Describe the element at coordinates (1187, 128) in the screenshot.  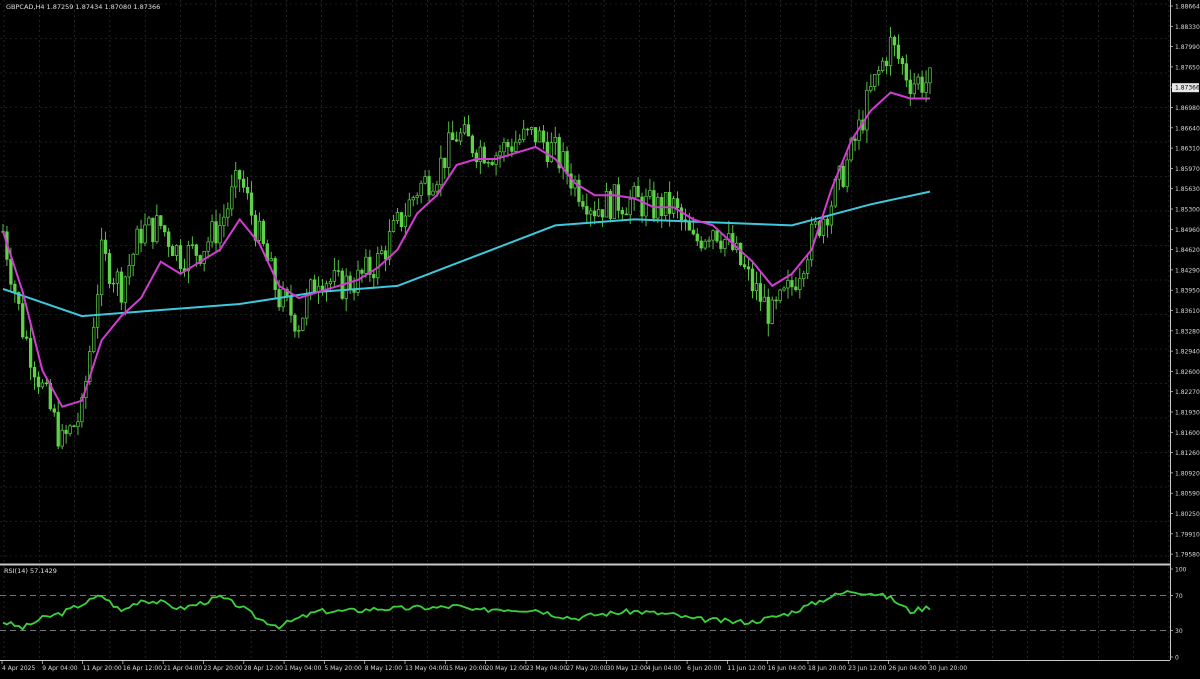
I see `price-tick-label: 1.86640` at that location.